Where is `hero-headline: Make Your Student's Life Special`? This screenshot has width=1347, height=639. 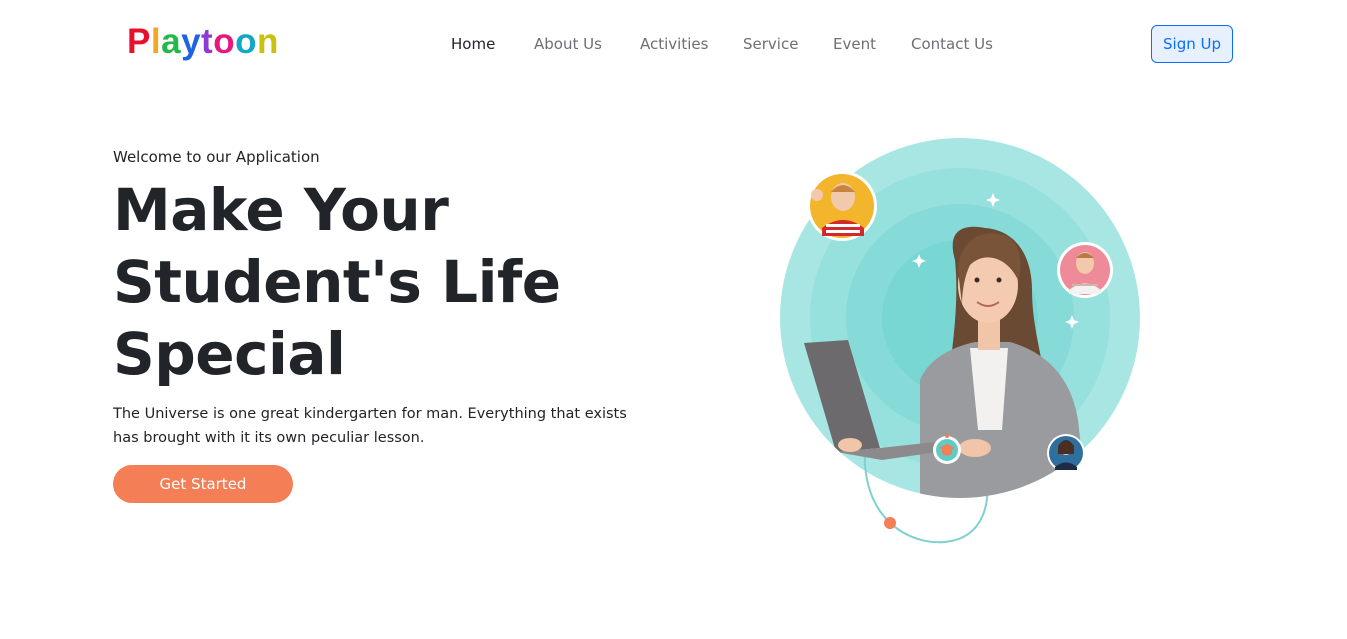 hero-headline: Make Your Student's Life Special is located at coordinates (343, 282).